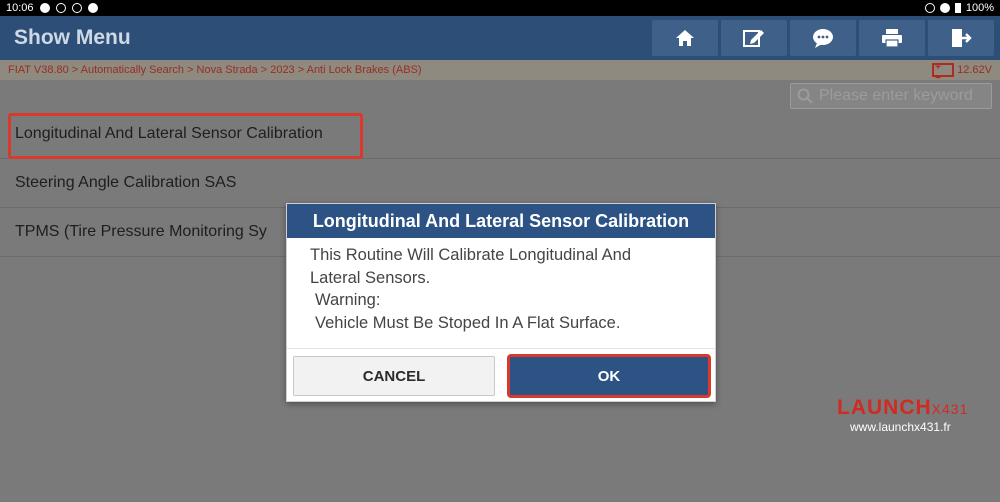 Image resolution: width=1000 pixels, height=502 pixels. I want to click on battery-icon, so click(957, 8).